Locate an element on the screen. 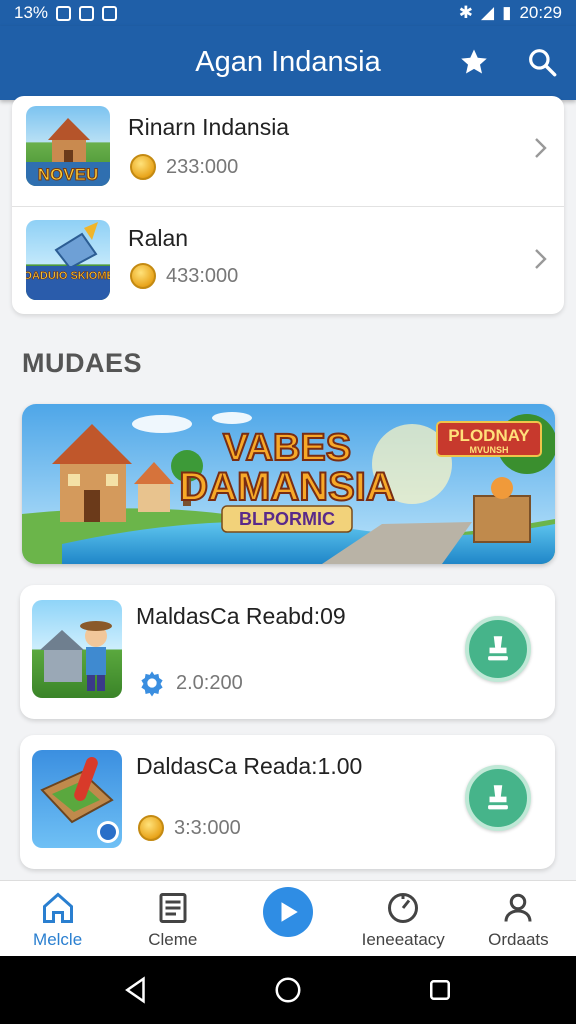 This screenshot has width=576, height=1024. nav-item-home: Melcle is located at coordinates (57, 918).